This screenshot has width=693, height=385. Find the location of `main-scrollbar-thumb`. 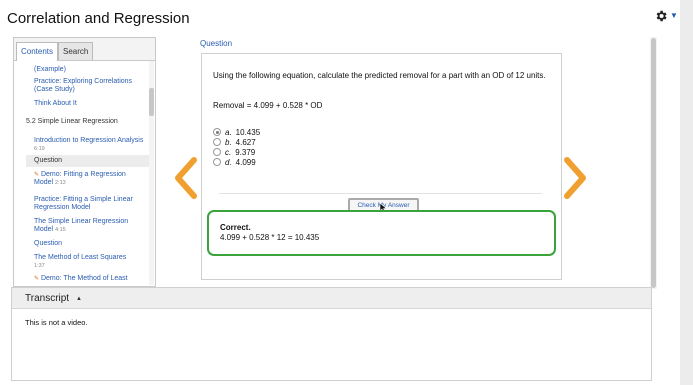

main-scrollbar-thumb is located at coordinates (653, 163).